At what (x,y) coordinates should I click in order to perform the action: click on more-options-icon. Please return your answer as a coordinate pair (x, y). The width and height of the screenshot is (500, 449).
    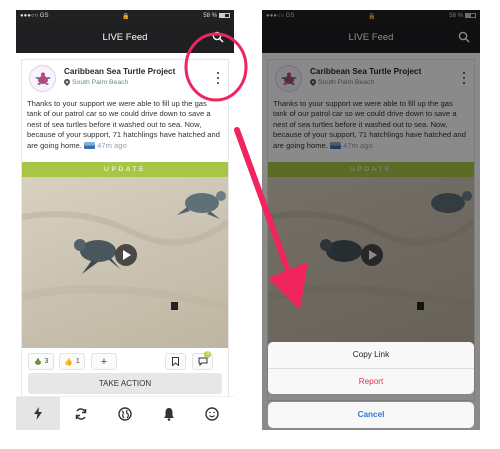
    Looking at the image, I should click on (218, 78).